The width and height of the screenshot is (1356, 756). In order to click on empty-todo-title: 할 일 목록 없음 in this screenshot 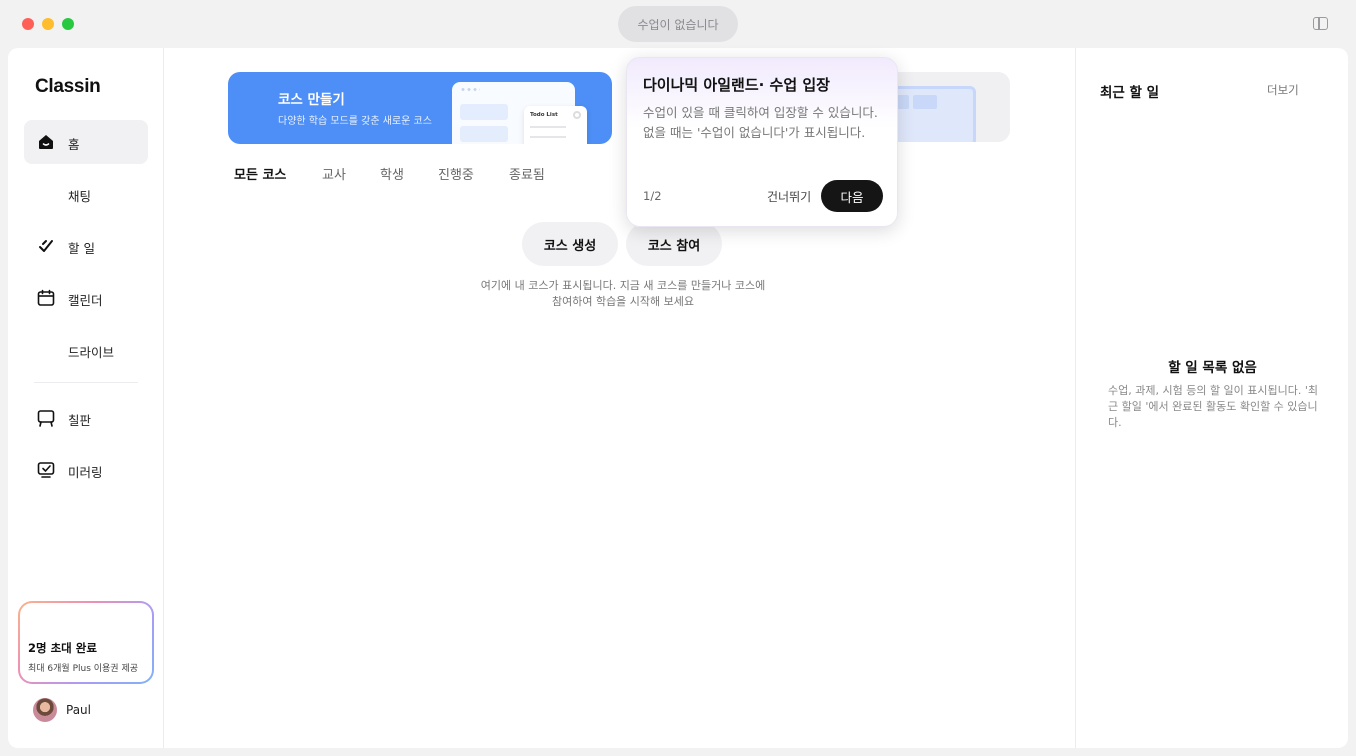, I will do `click(1212, 368)`.